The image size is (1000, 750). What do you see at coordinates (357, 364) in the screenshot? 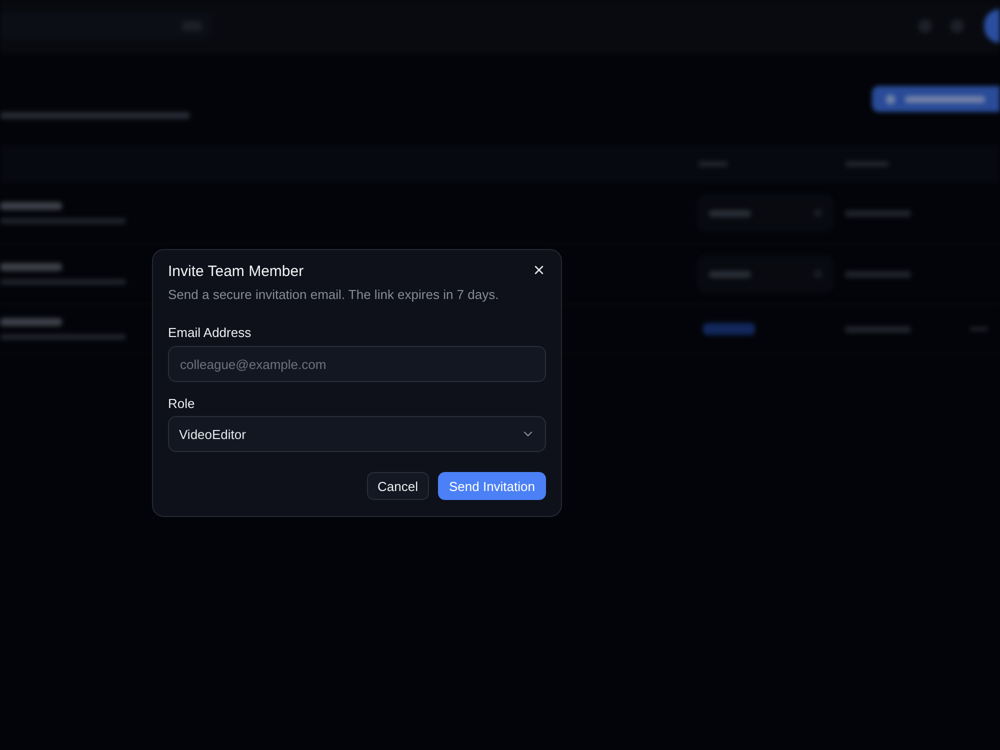
I see `email-input: colleague@example.com` at bounding box center [357, 364].